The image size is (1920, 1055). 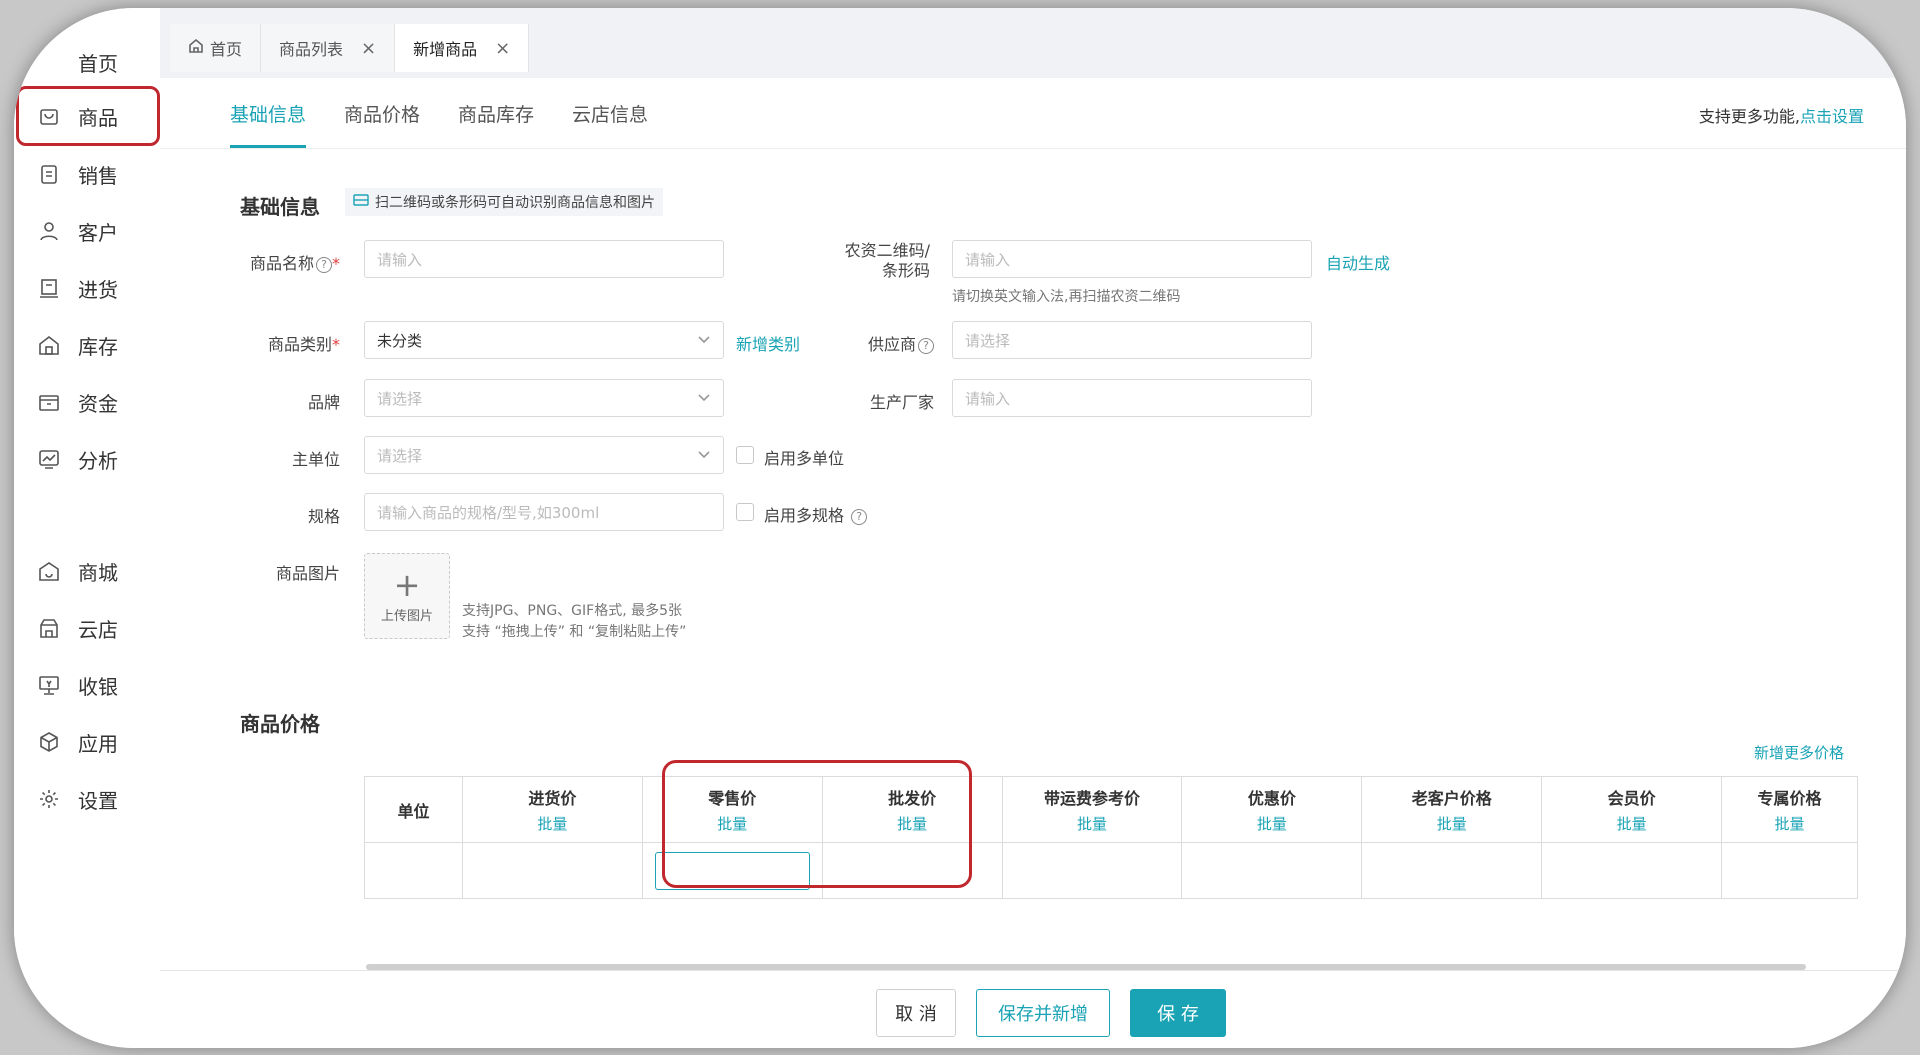 What do you see at coordinates (1178, 1013) in the screenshot?
I see `save-button: 保 存` at bounding box center [1178, 1013].